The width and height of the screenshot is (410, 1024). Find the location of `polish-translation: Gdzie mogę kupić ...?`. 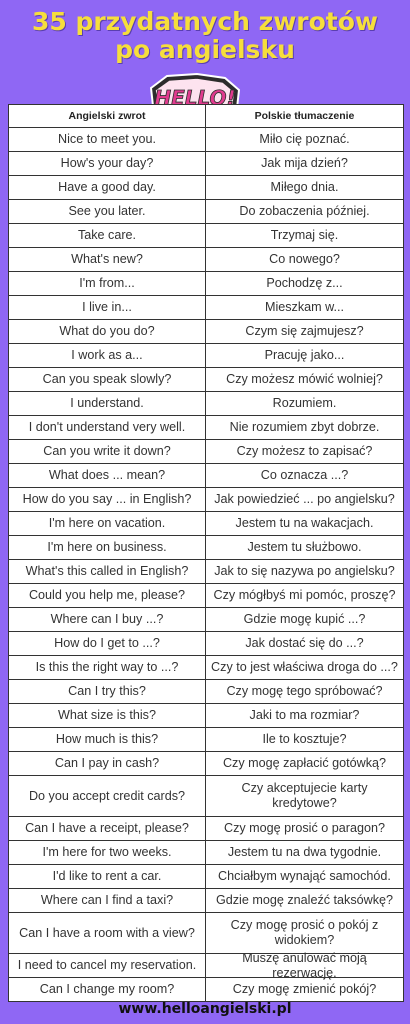

polish-translation: Gdzie mogę kupić ...? is located at coordinates (304, 619).